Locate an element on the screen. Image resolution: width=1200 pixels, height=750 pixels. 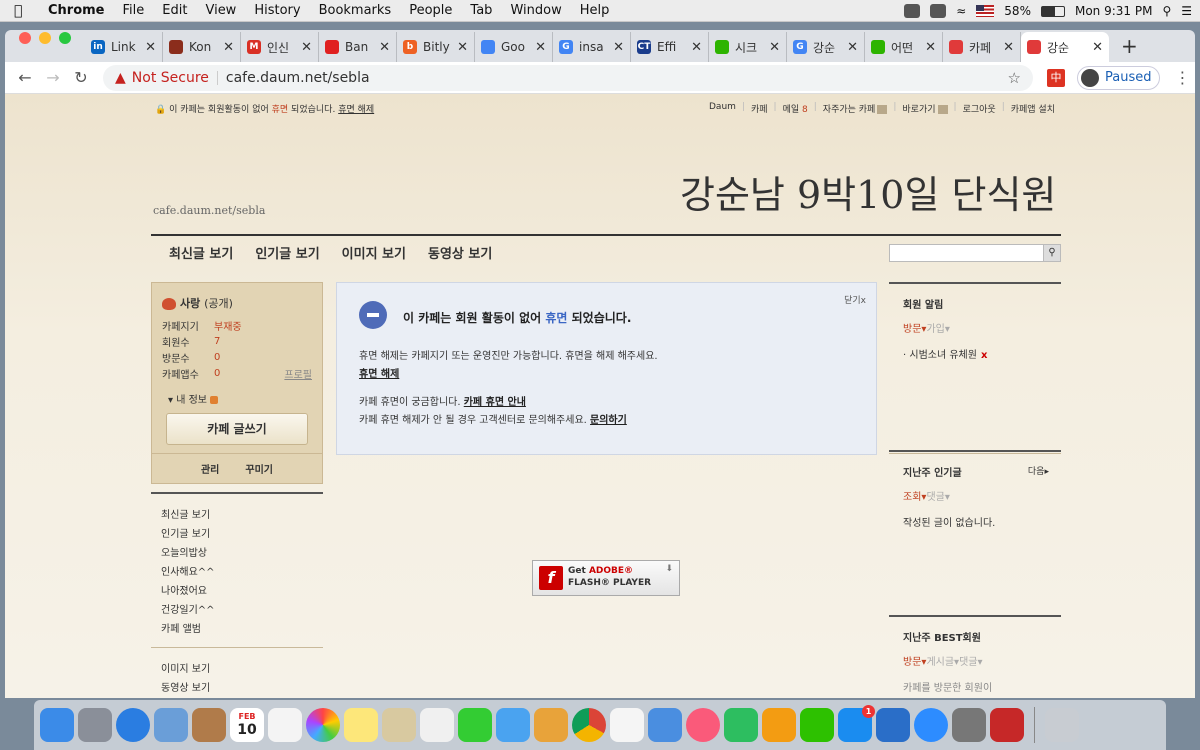
input-source-flag-icon is located at coordinates (985, 11).